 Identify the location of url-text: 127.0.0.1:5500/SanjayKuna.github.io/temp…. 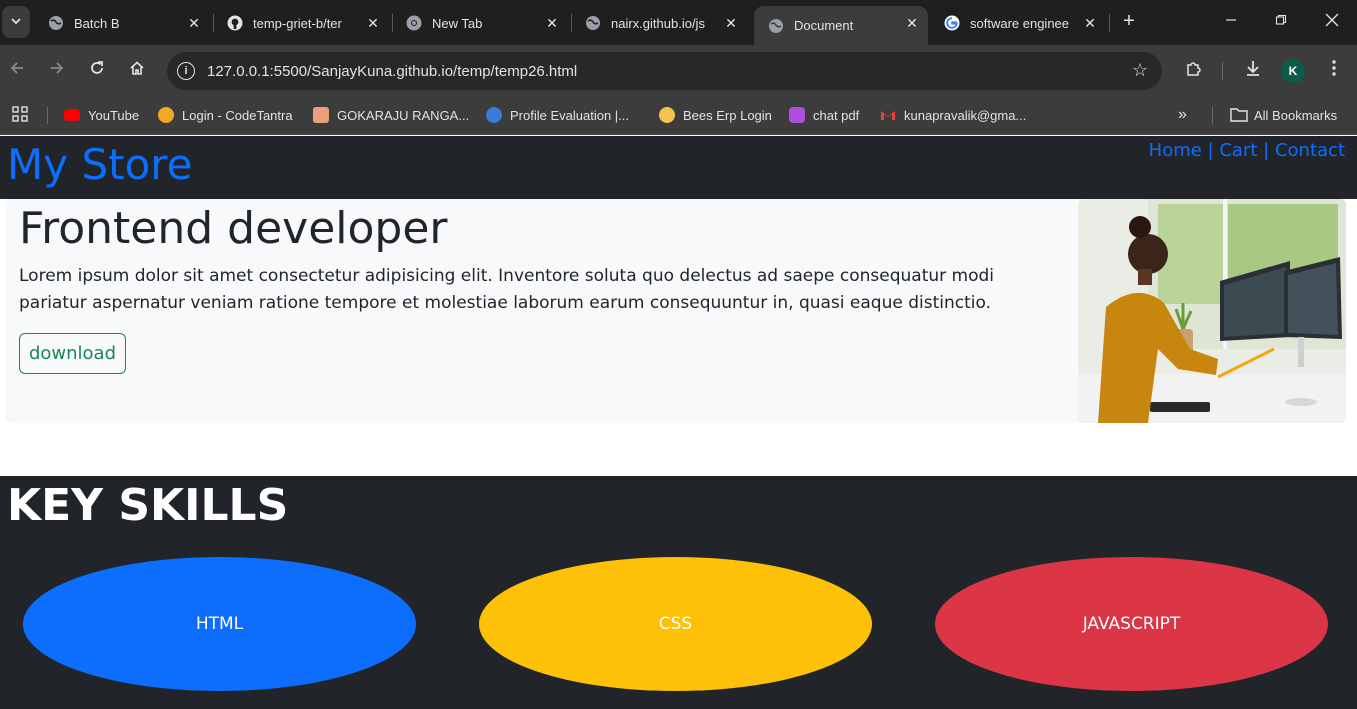
(392, 71).